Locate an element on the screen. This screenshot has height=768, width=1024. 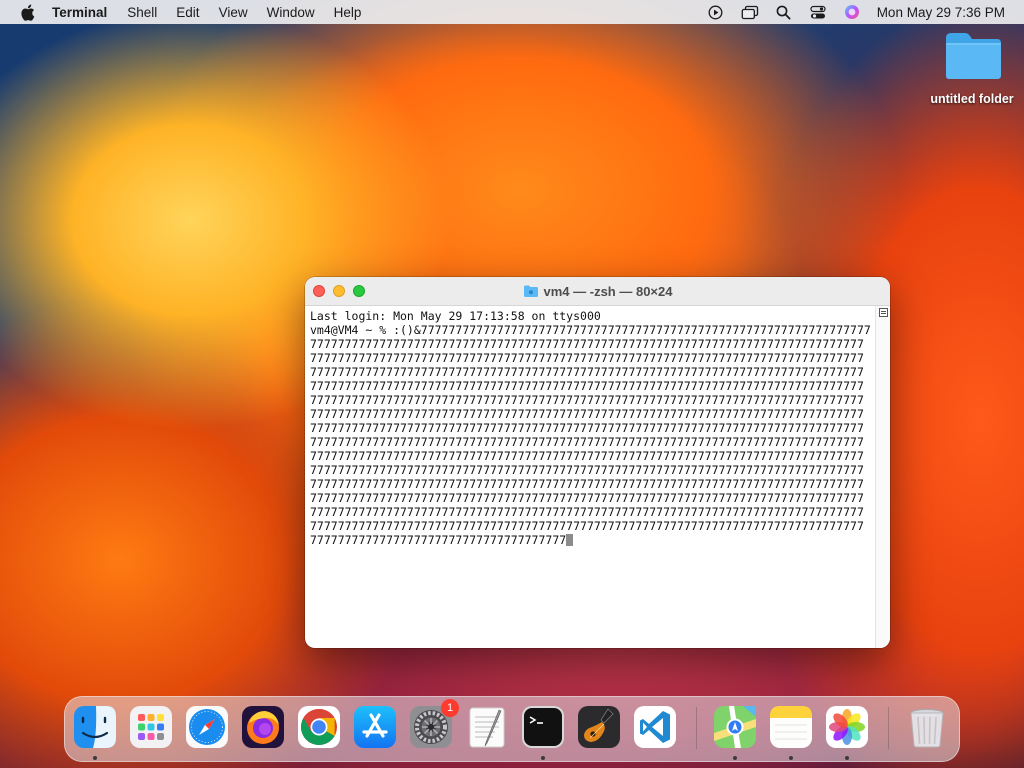
dock-garageband is located at coordinates (599, 727).